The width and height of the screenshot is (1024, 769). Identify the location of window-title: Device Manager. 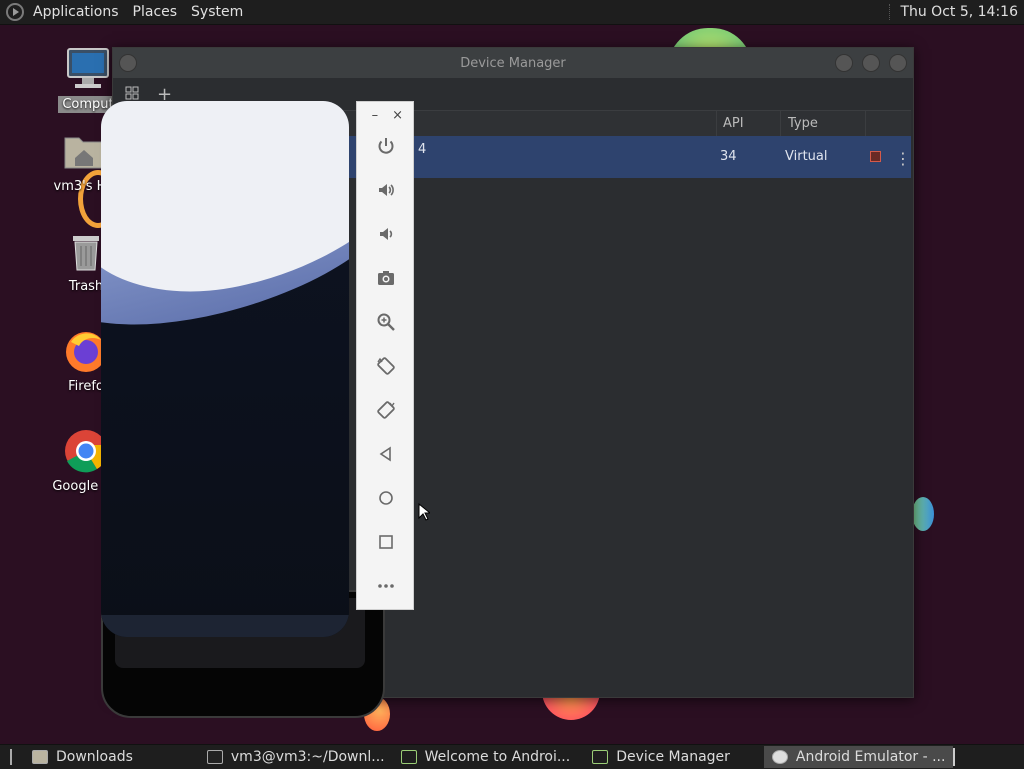
(513, 63).